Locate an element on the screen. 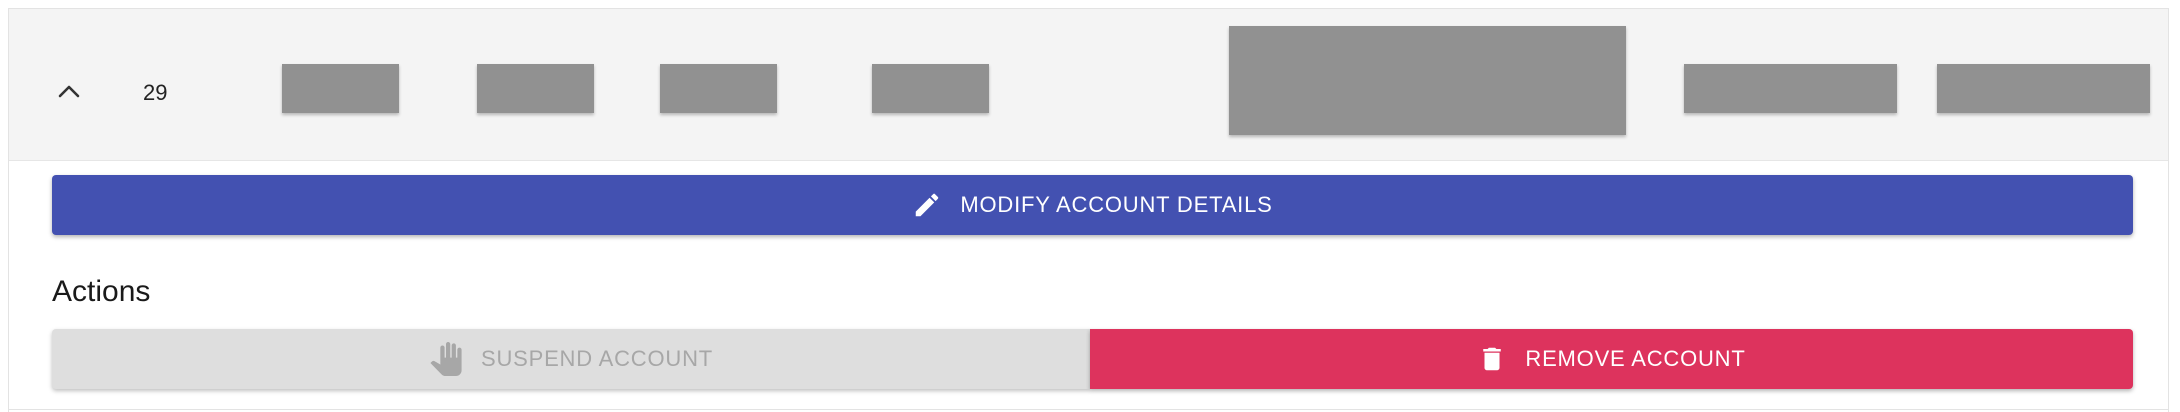 This screenshot has height=412, width=2180. suspend-account-button: SUSPEND ACCOUNT is located at coordinates (571, 359).